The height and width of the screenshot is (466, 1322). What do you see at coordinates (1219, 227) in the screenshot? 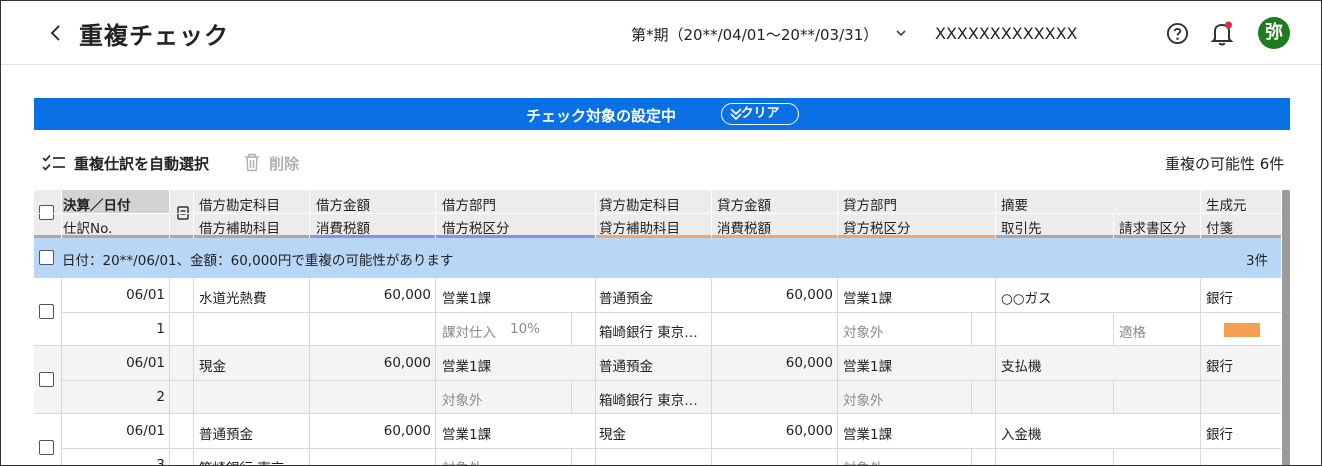
I see `header-tag: 付箋` at bounding box center [1219, 227].